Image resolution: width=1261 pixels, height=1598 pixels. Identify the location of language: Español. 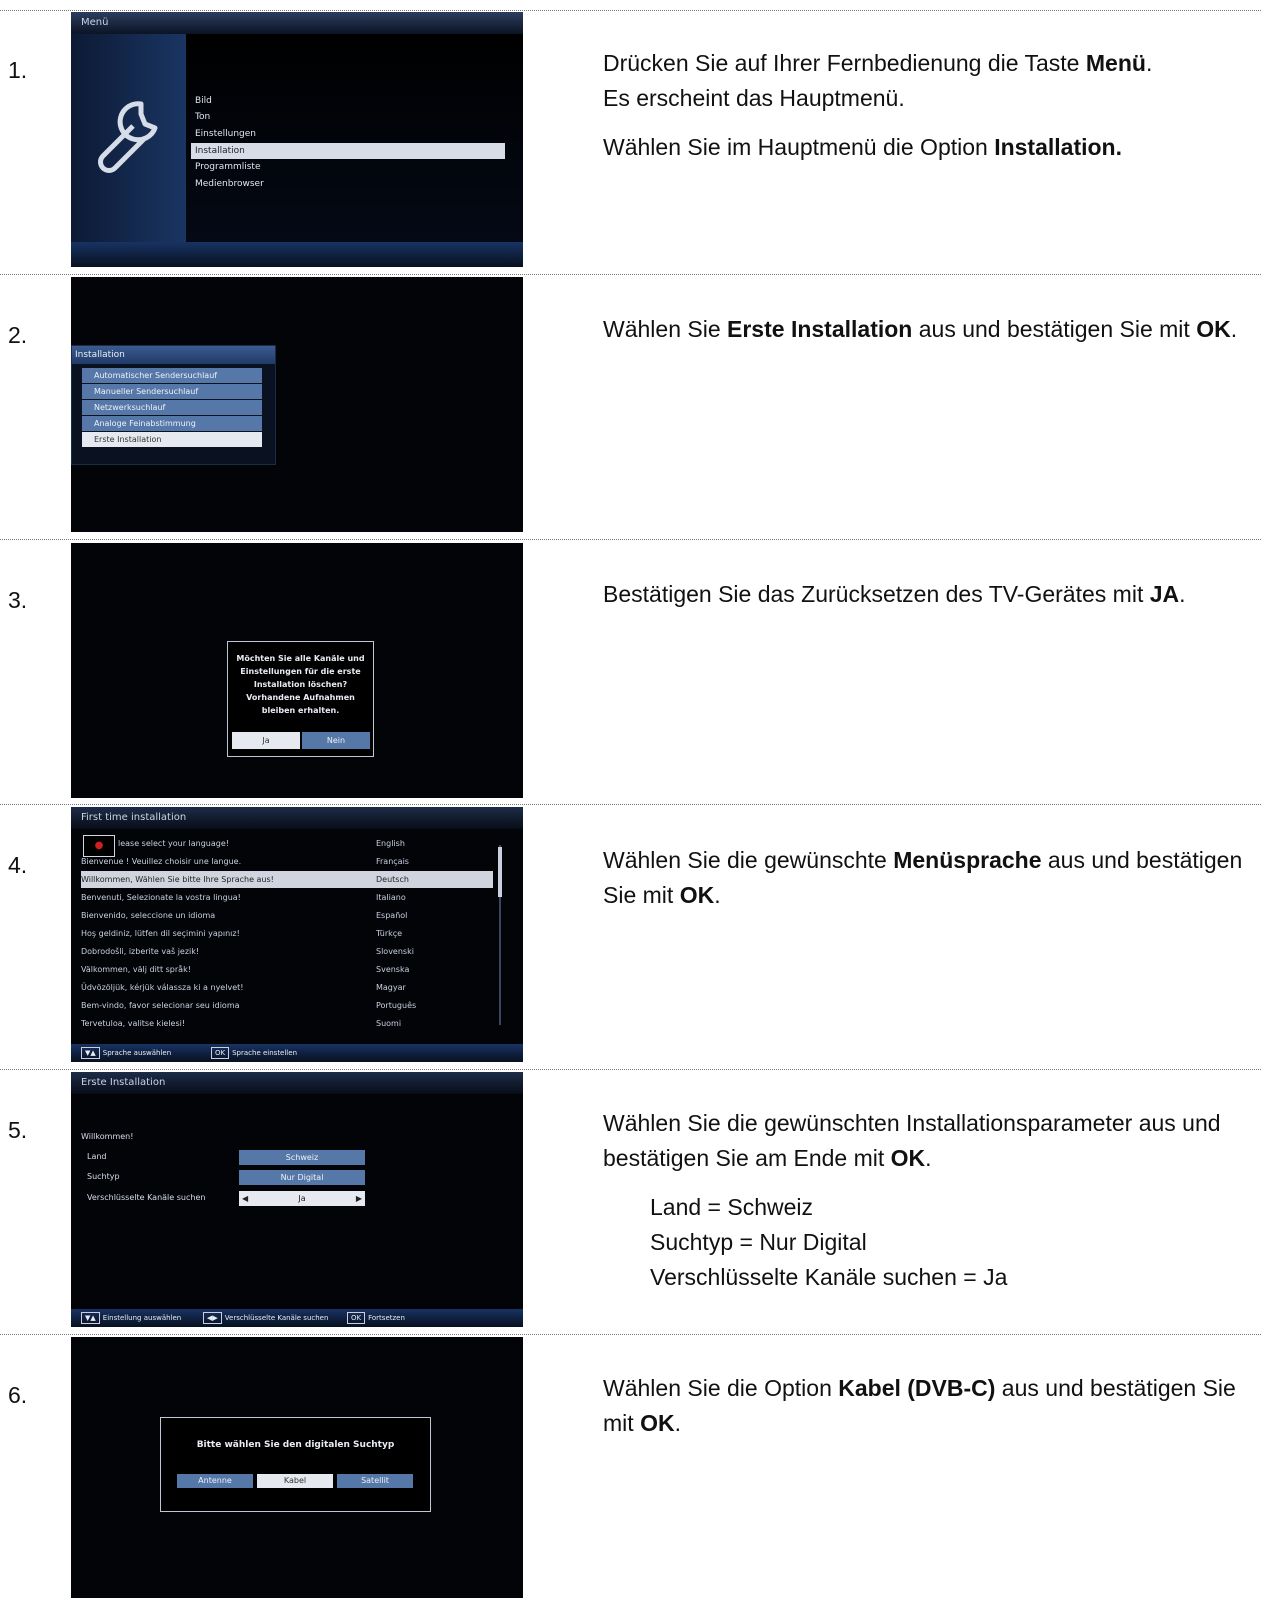
(392, 915).